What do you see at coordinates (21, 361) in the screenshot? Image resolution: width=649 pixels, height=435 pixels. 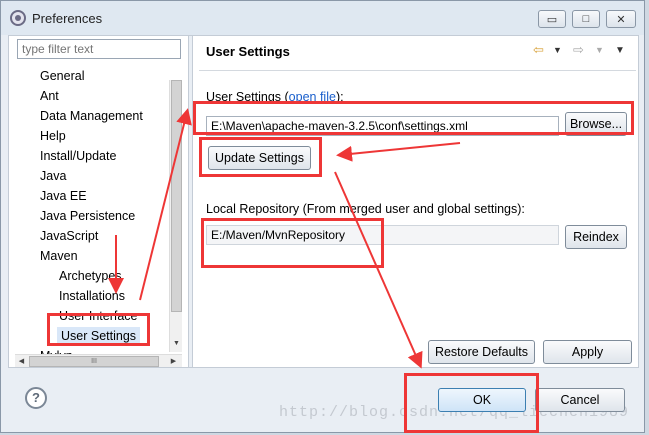 I see `scroll-left-icon: ◀` at bounding box center [21, 361].